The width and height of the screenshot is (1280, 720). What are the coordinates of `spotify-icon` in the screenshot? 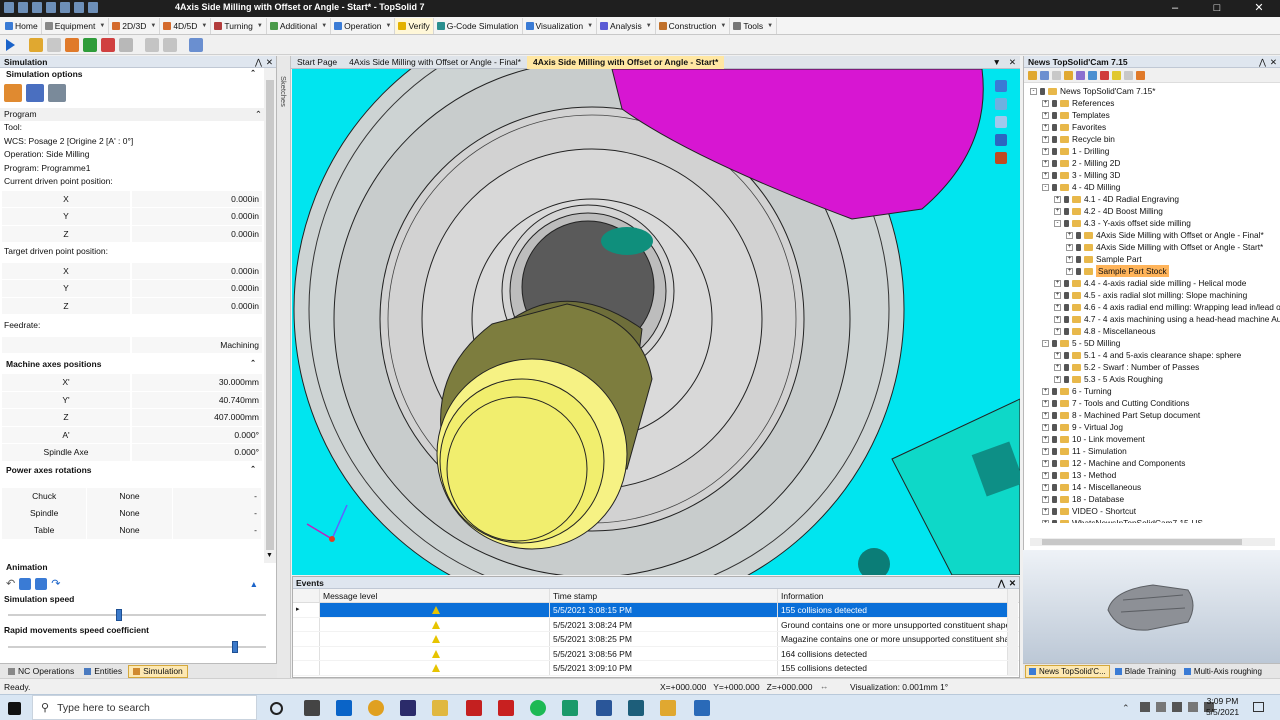 It's located at (538, 708).